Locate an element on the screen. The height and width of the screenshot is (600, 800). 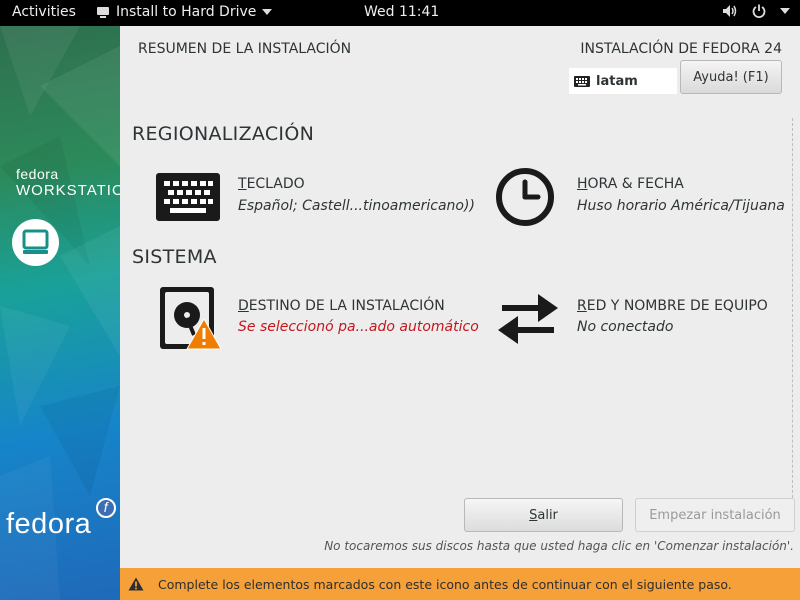
fedora-infinity-icon: f is located at coordinates (106, 508).